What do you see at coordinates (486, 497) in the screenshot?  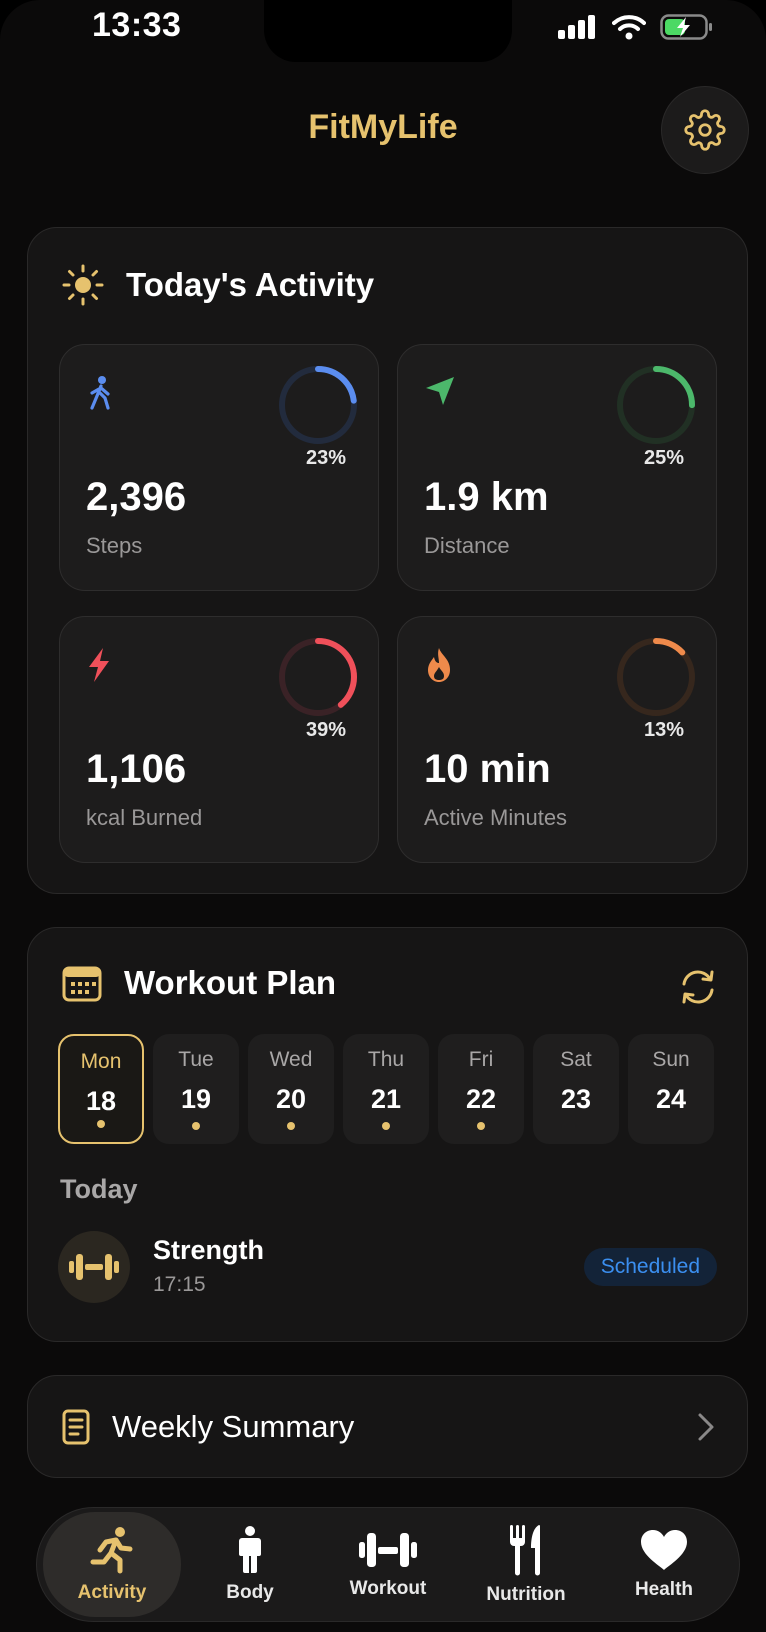 I see `distance-value: 1.9 km` at bounding box center [486, 497].